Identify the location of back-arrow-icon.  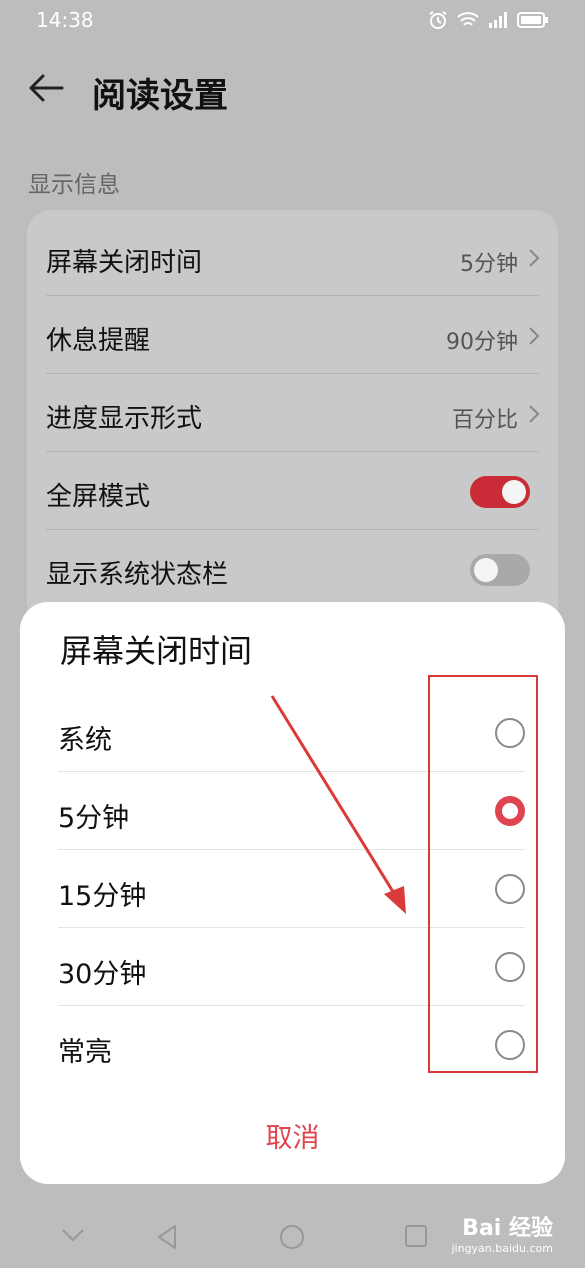
(46, 90).